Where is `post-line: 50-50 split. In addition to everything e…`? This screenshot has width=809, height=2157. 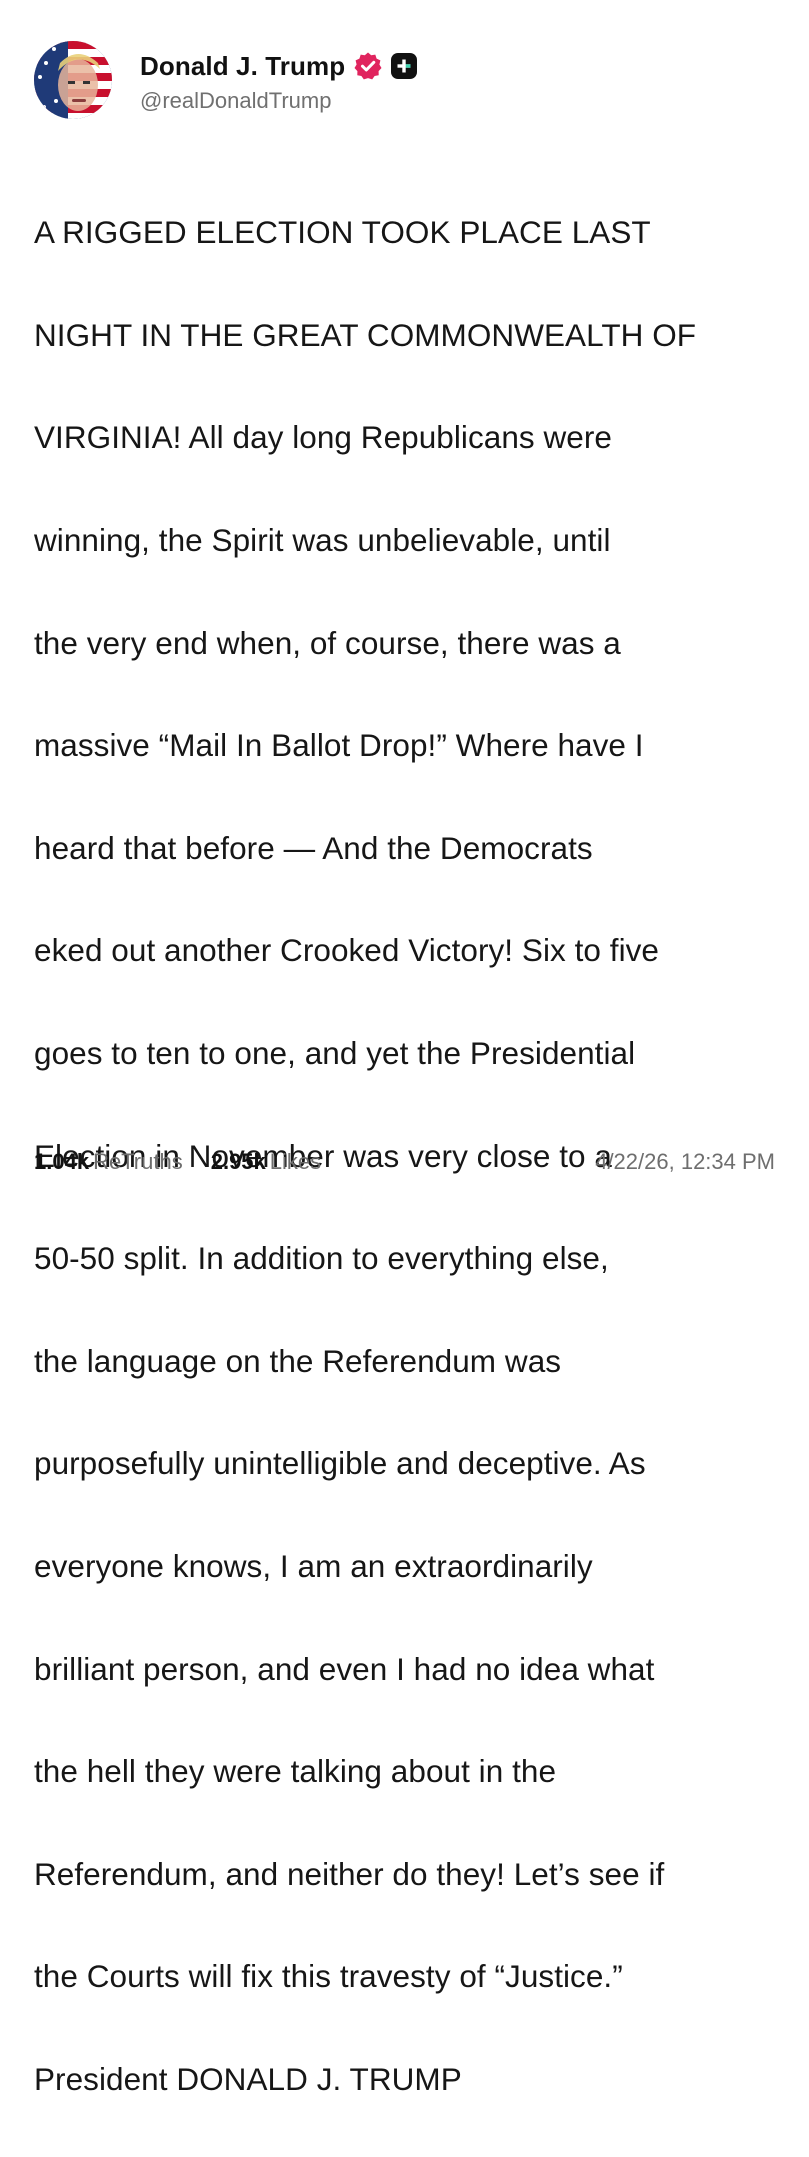
post-line: 50-50 split. In addition to everything e… is located at coordinates (321, 1258).